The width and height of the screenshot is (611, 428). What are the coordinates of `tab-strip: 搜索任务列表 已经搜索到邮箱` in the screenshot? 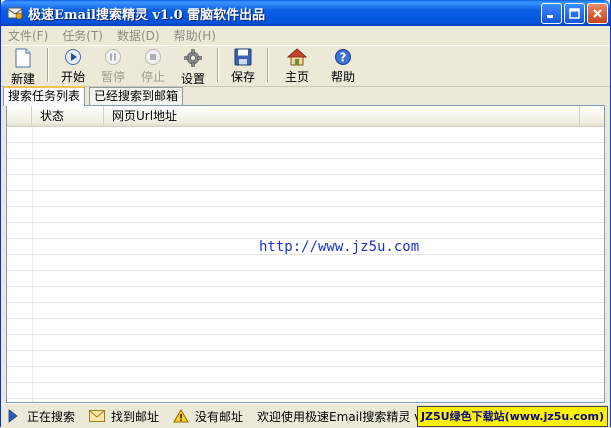 It's located at (305, 96).